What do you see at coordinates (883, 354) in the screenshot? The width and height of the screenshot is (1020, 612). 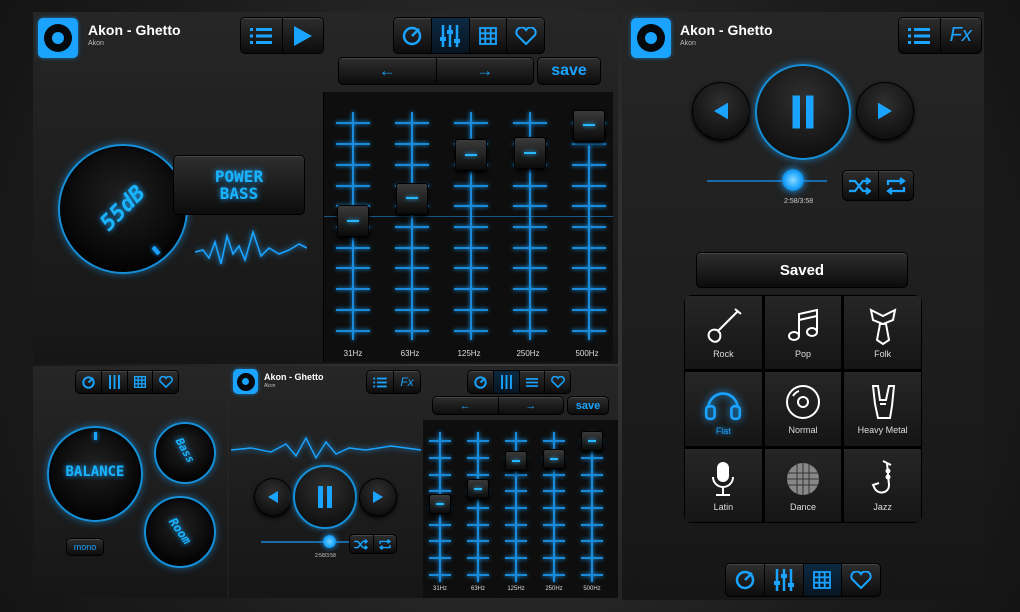 I see `preset-label: Folk` at bounding box center [883, 354].